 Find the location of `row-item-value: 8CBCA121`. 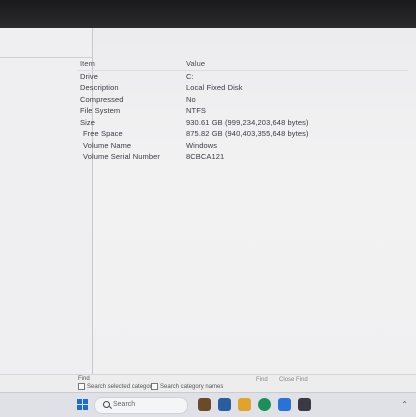

row-item-value: 8CBCA121 is located at coordinates (205, 156).